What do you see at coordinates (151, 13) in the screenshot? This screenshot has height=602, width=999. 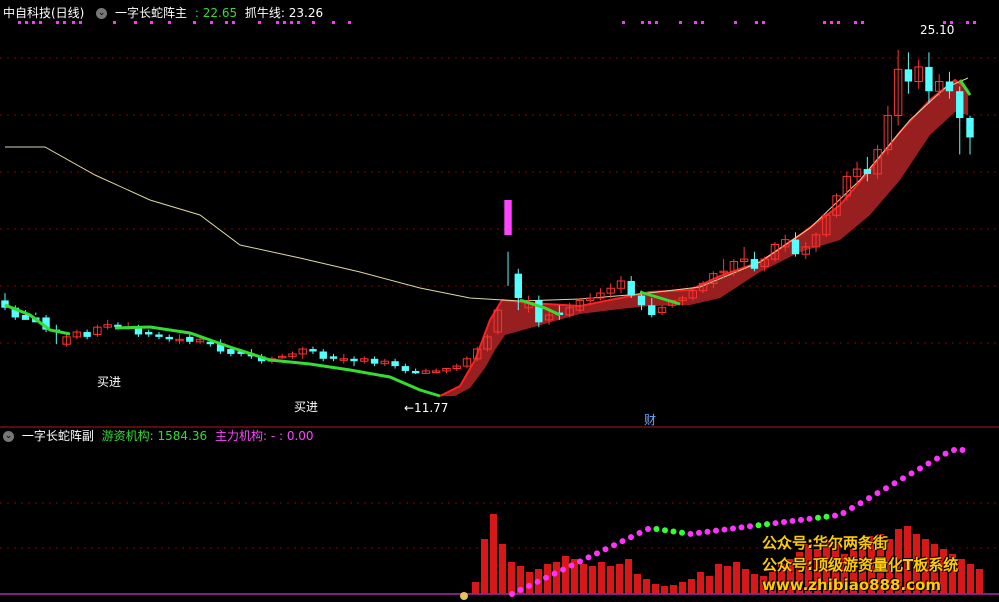 I see `indicator-name: 一字长蛇阵主` at bounding box center [151, 13].